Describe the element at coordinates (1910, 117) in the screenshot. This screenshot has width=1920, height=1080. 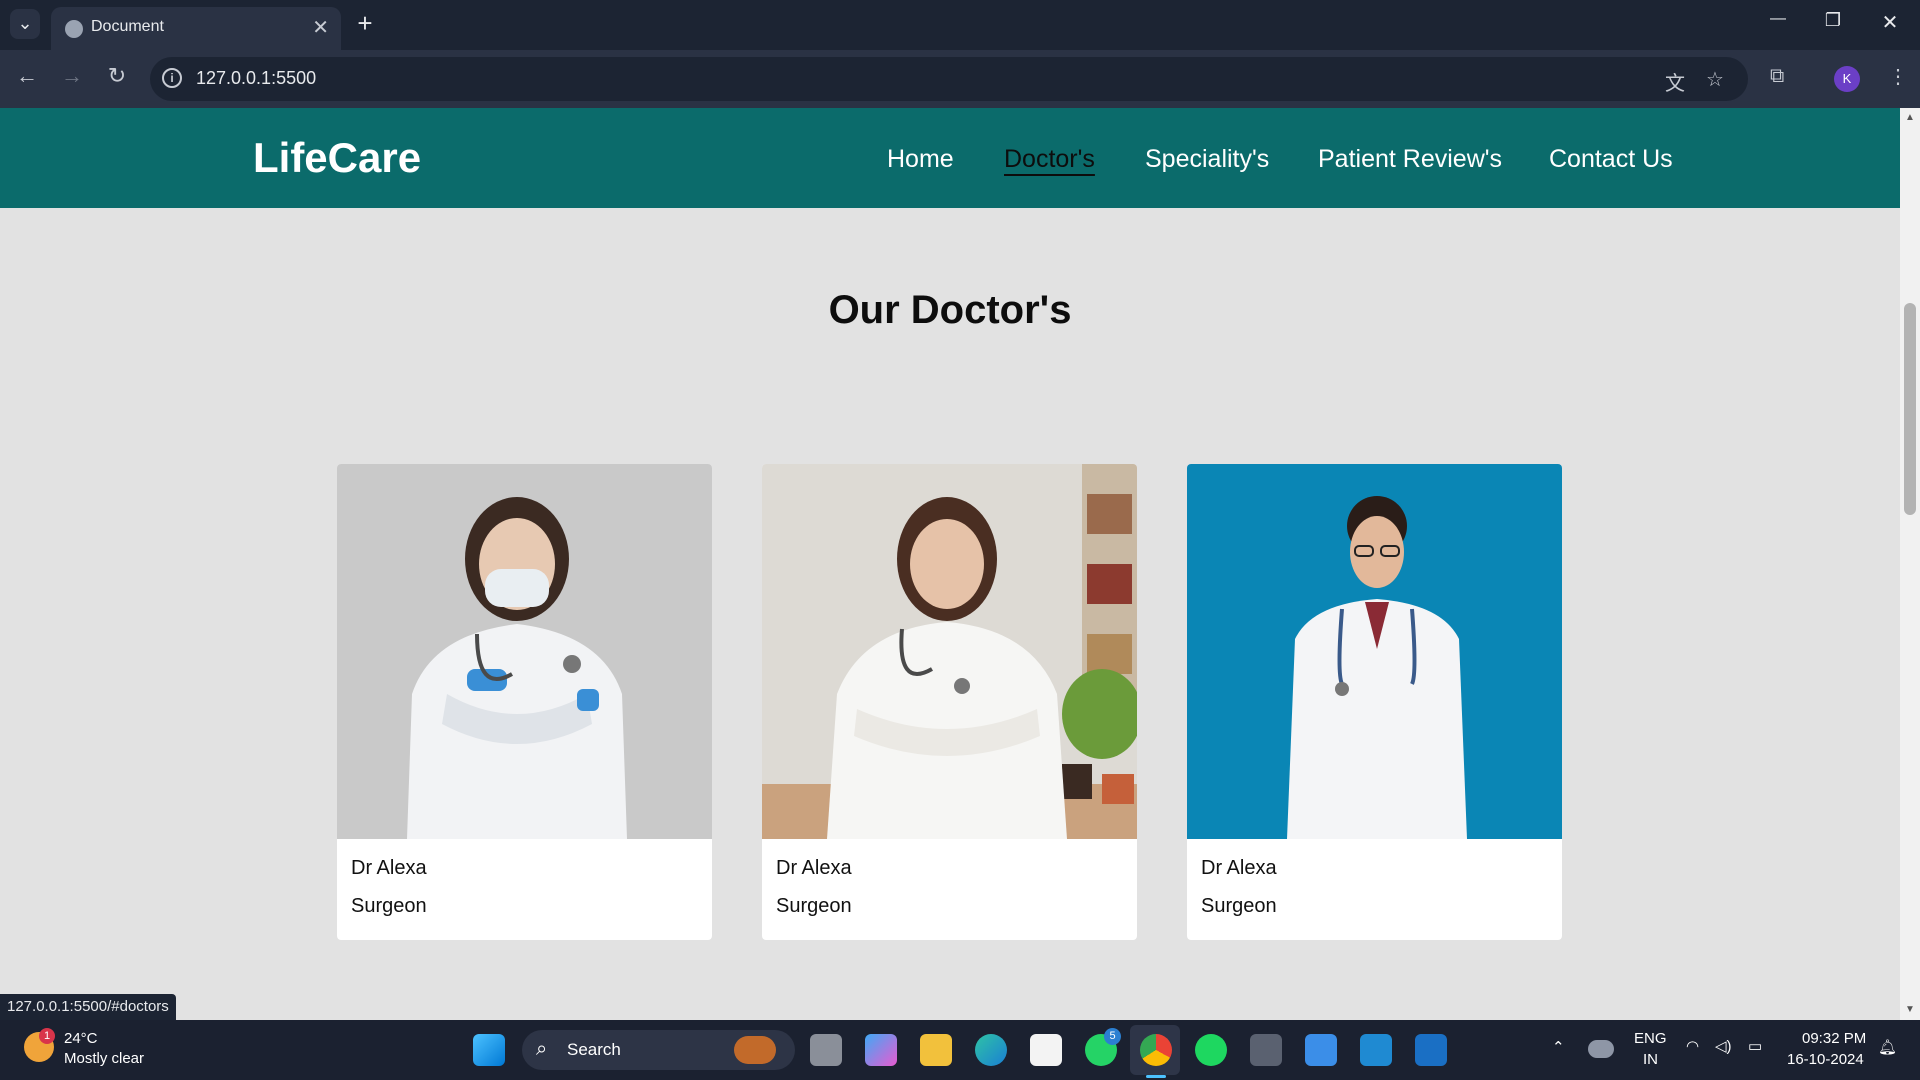
I see `scroll-up-icon: ▲` at that location.